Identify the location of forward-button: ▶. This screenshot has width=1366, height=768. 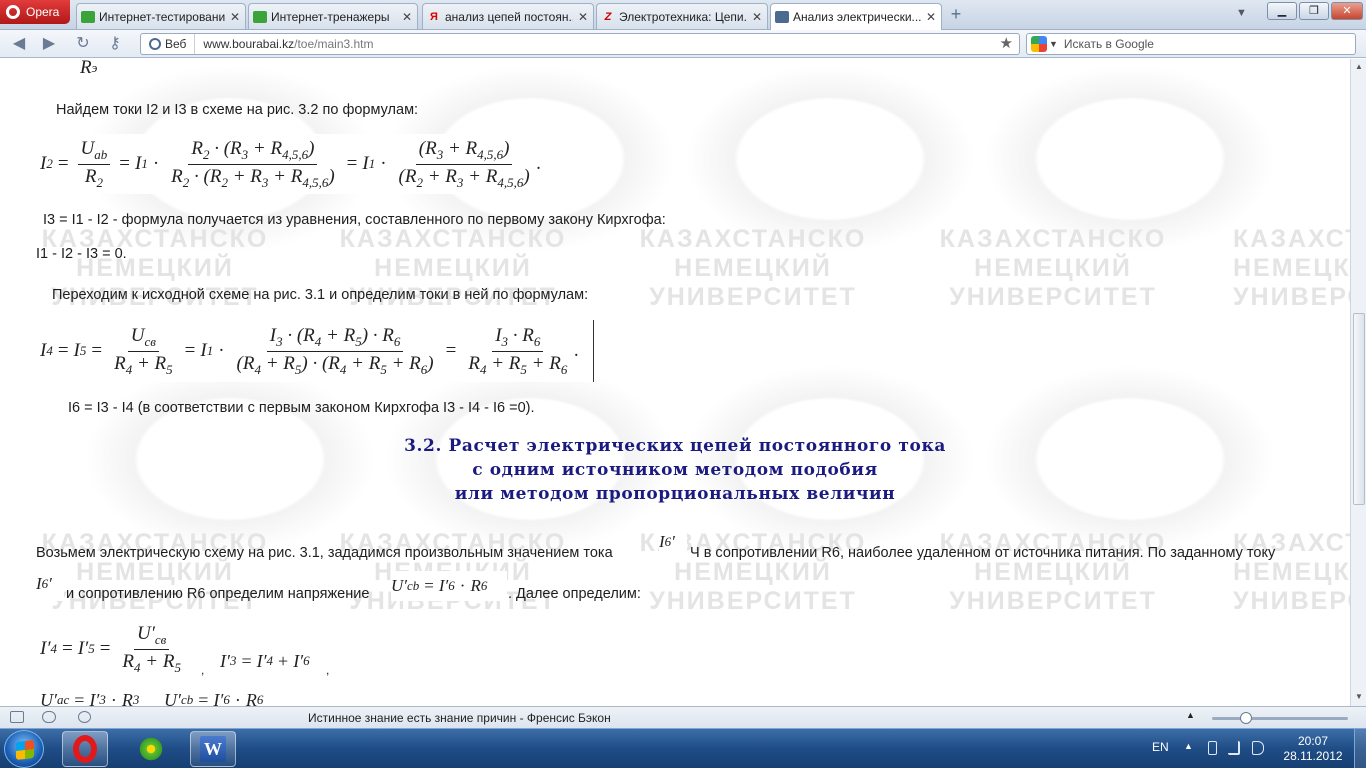
(49, 44).